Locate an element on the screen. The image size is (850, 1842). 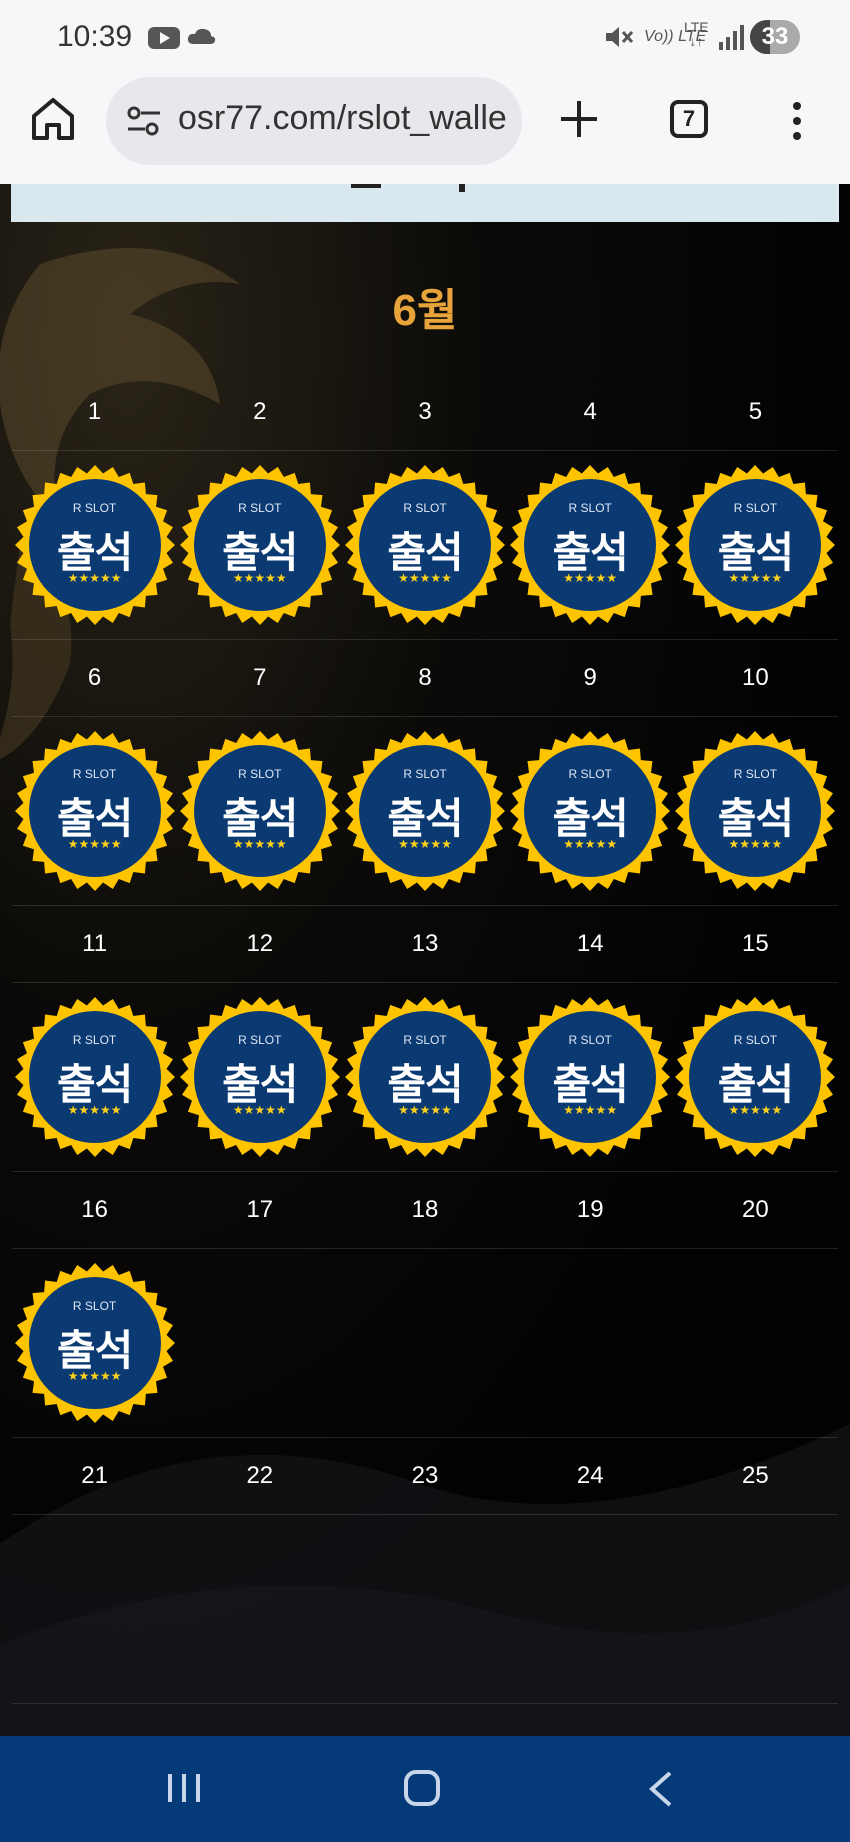
system-nav-bar is located at coordinates (425, 1789).